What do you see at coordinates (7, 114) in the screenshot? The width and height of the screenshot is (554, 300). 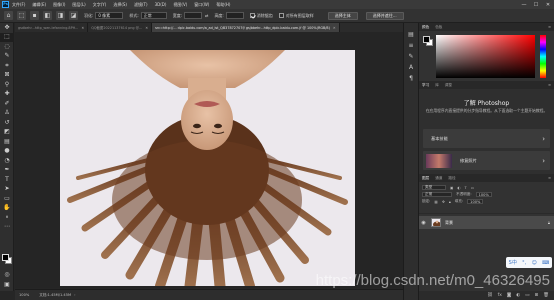 I see `clone-stamp-tool-icon: ♙` at bounding box center [7, 114].